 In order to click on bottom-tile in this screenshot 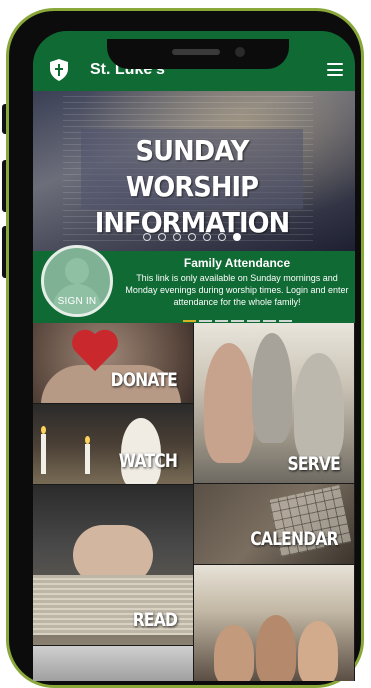, I will do `click(113, 663)`.